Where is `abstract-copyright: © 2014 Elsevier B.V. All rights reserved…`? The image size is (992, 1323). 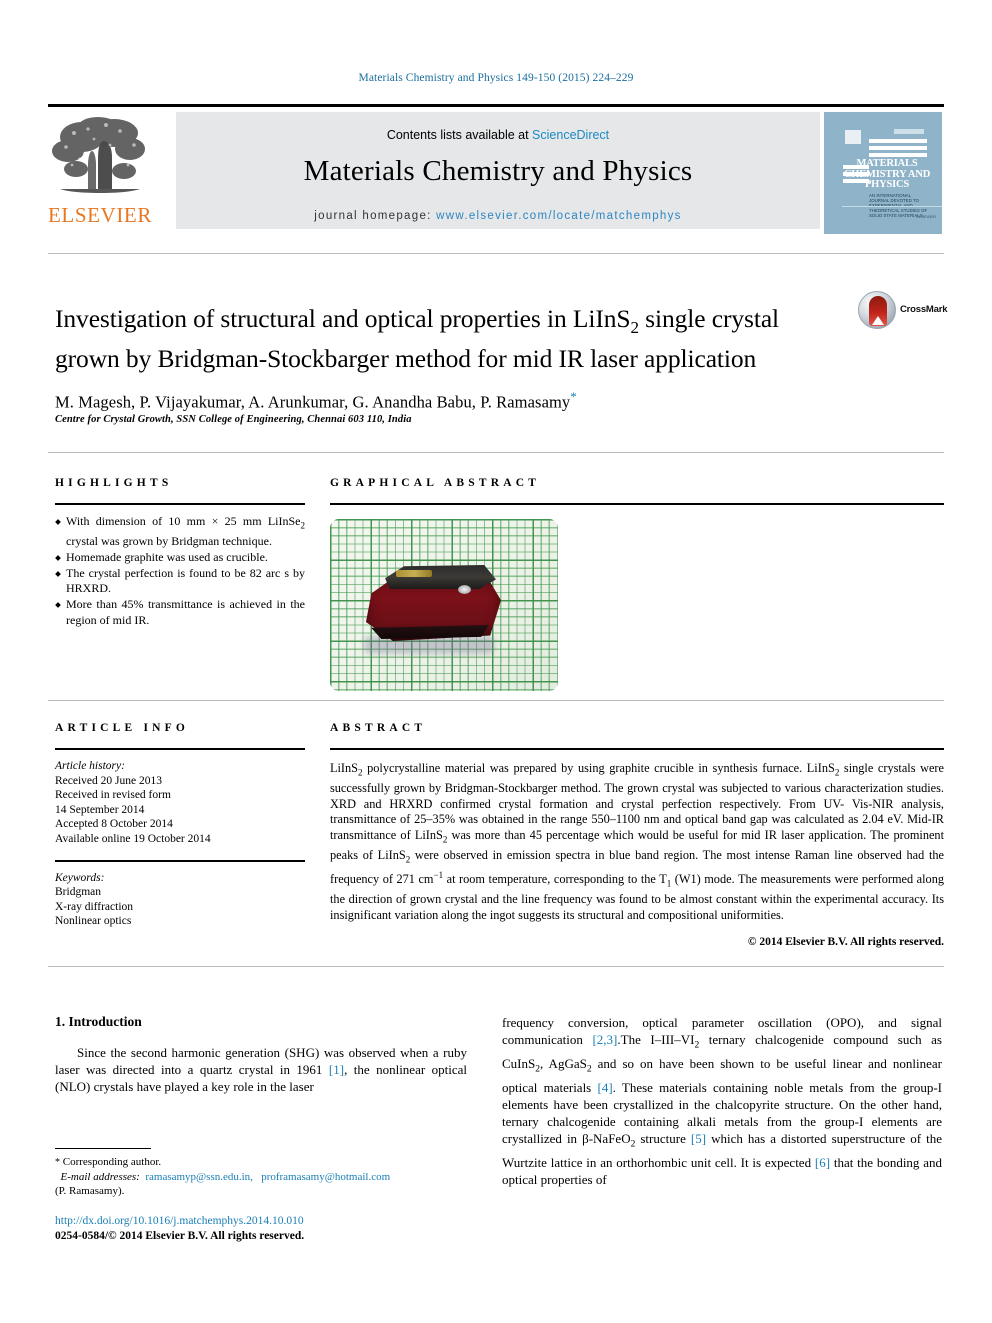 abstract-copyright: © 2014 Elsevier B.V. All rights reserved… is located at coordinates (845, 941).